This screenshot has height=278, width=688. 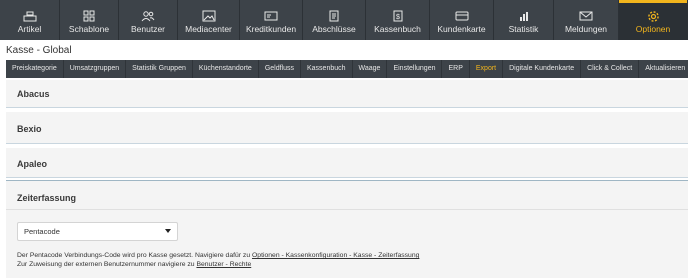 What do you see at coordinates (462, 16) in the screenshot?
I see `card-icon` at bounding box center [462, 16].